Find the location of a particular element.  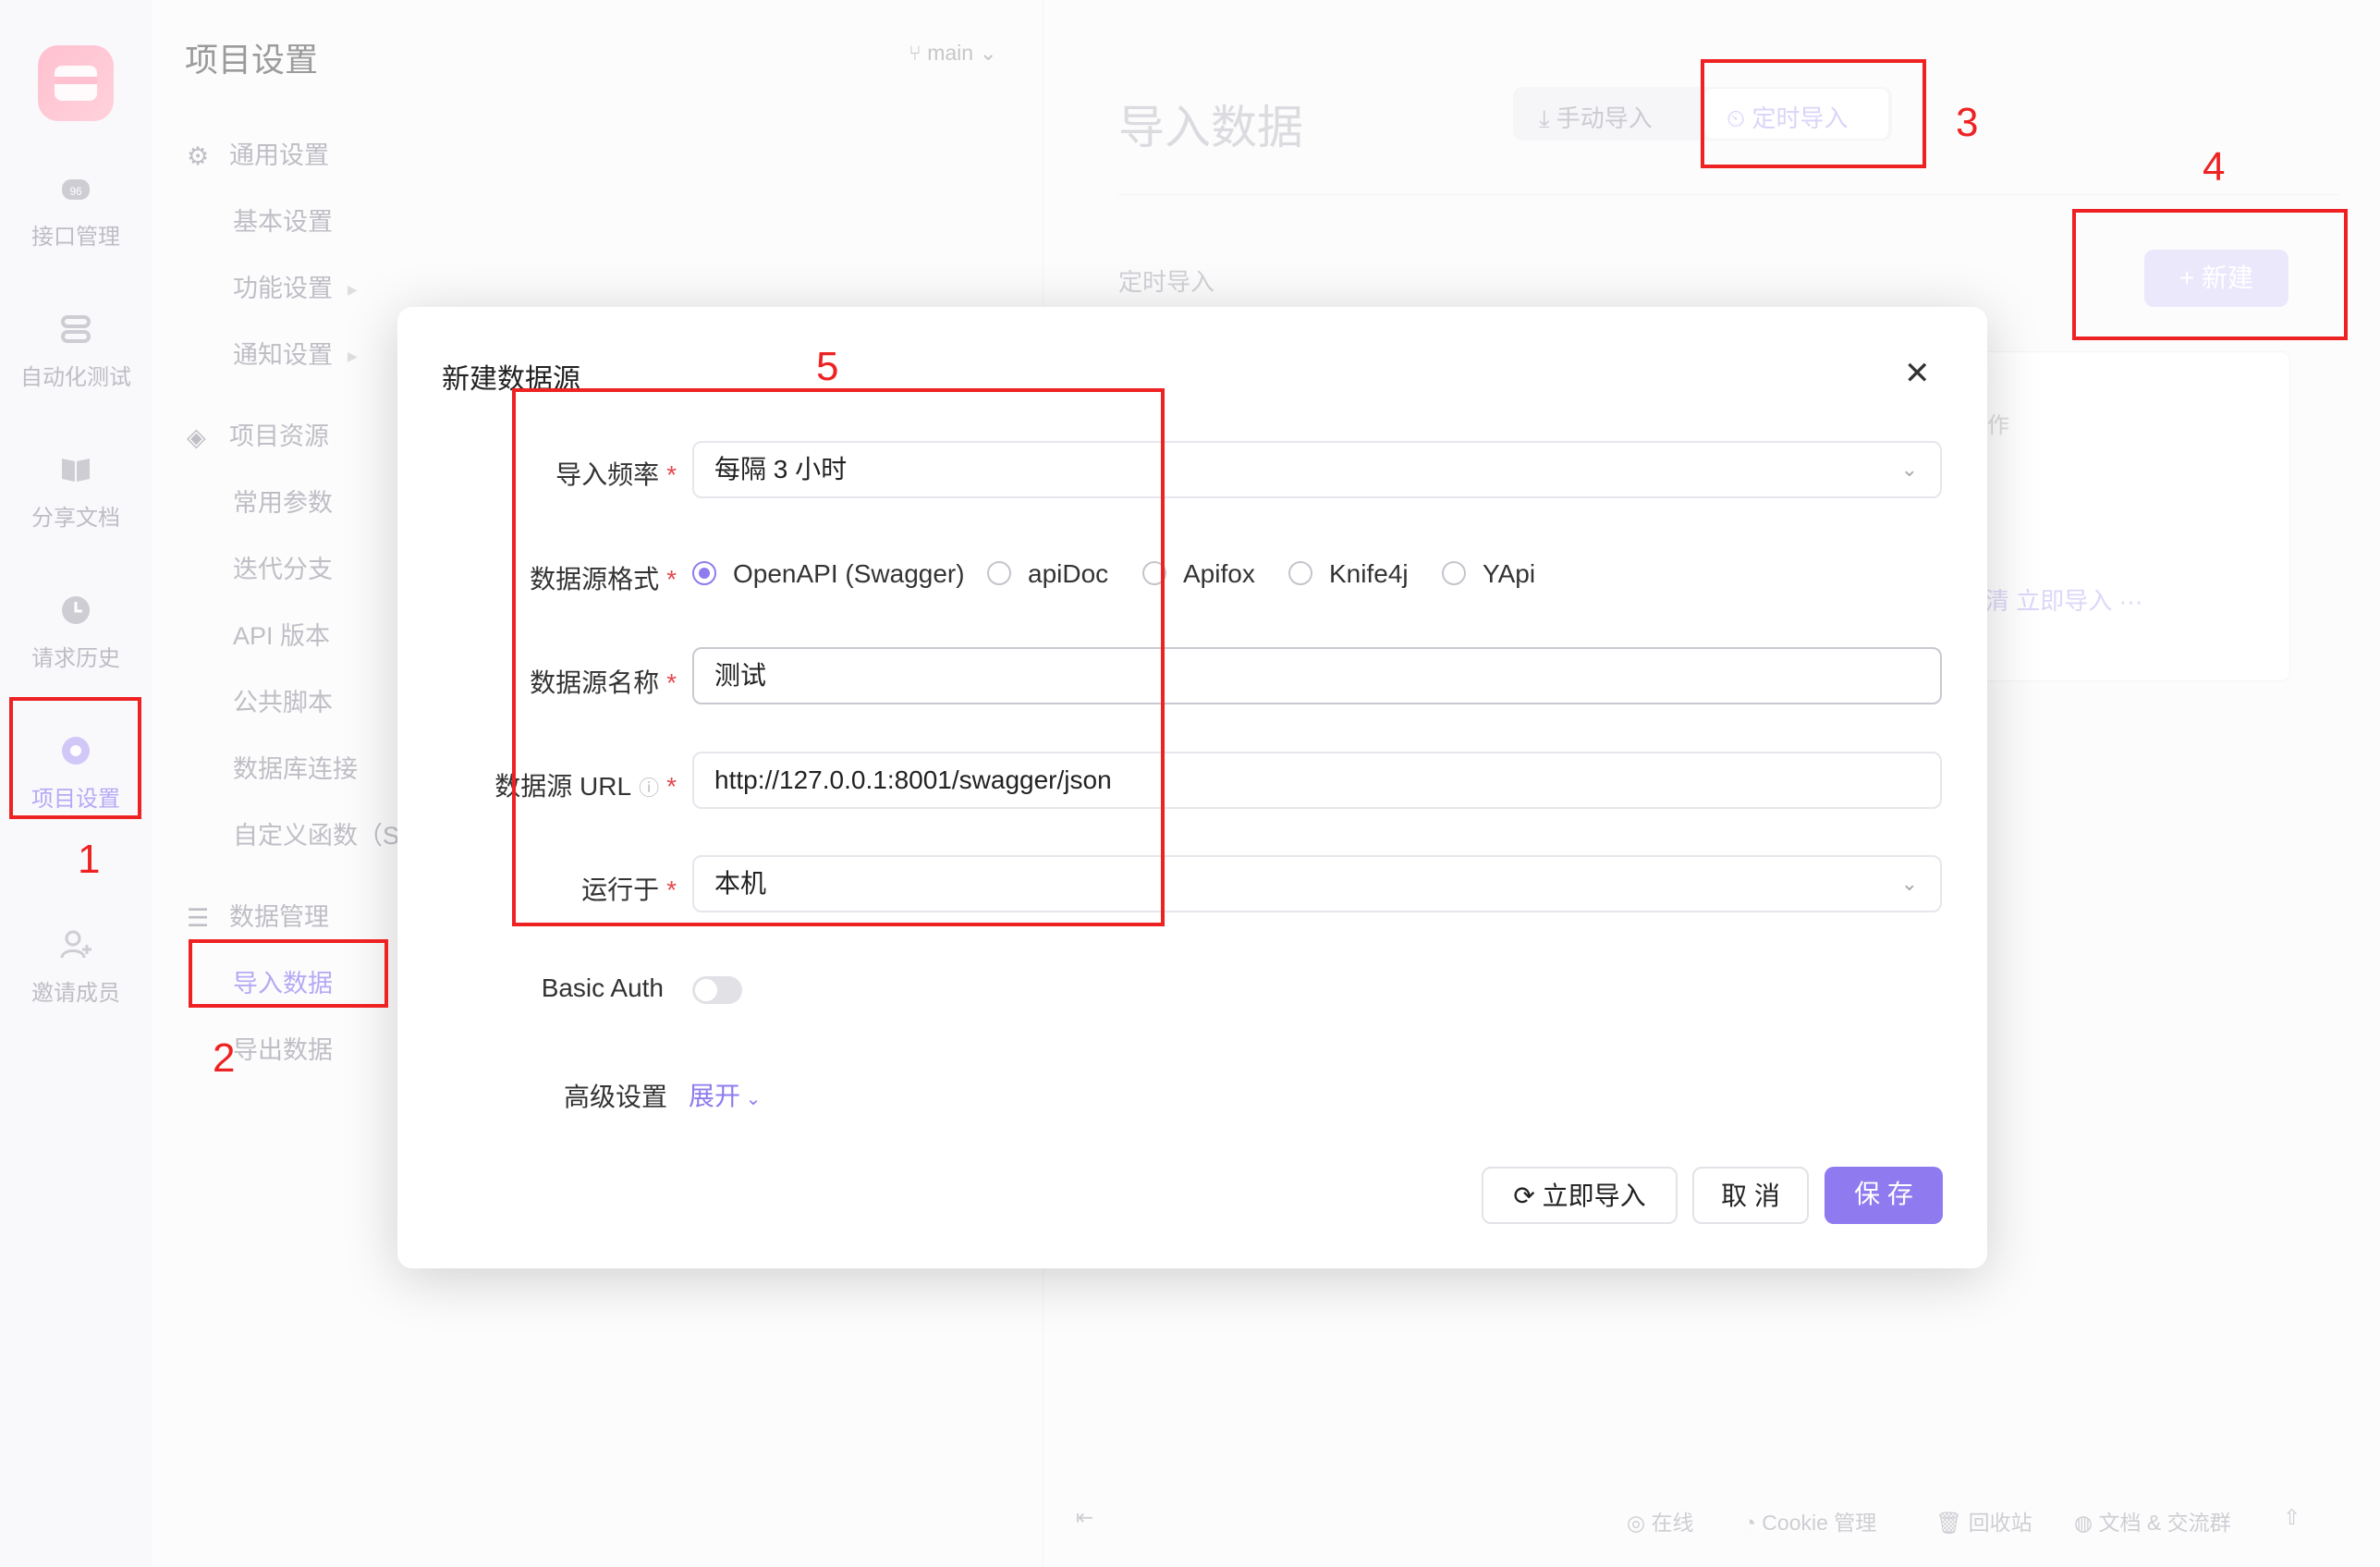

expand-link: 展开 ⌄ is located at coordinates (725, 1095).